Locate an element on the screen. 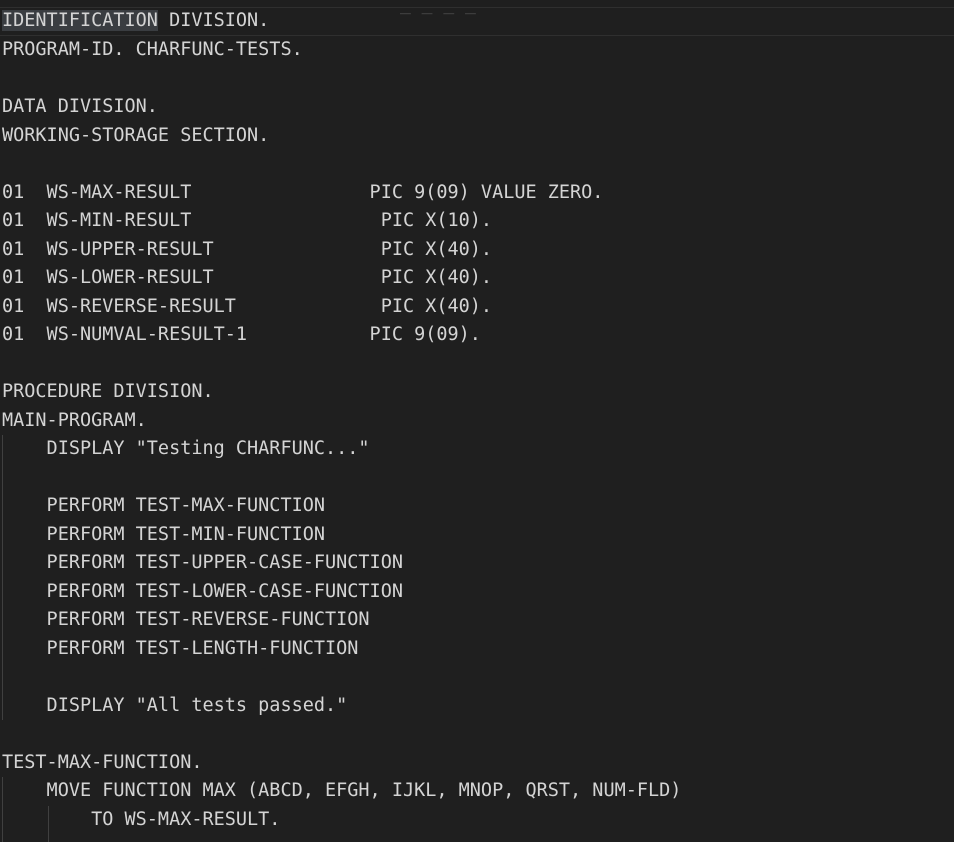  code-line-8: 01 WS-MIN-RESULT PIC X(10). is located at coordinates (477, 221).